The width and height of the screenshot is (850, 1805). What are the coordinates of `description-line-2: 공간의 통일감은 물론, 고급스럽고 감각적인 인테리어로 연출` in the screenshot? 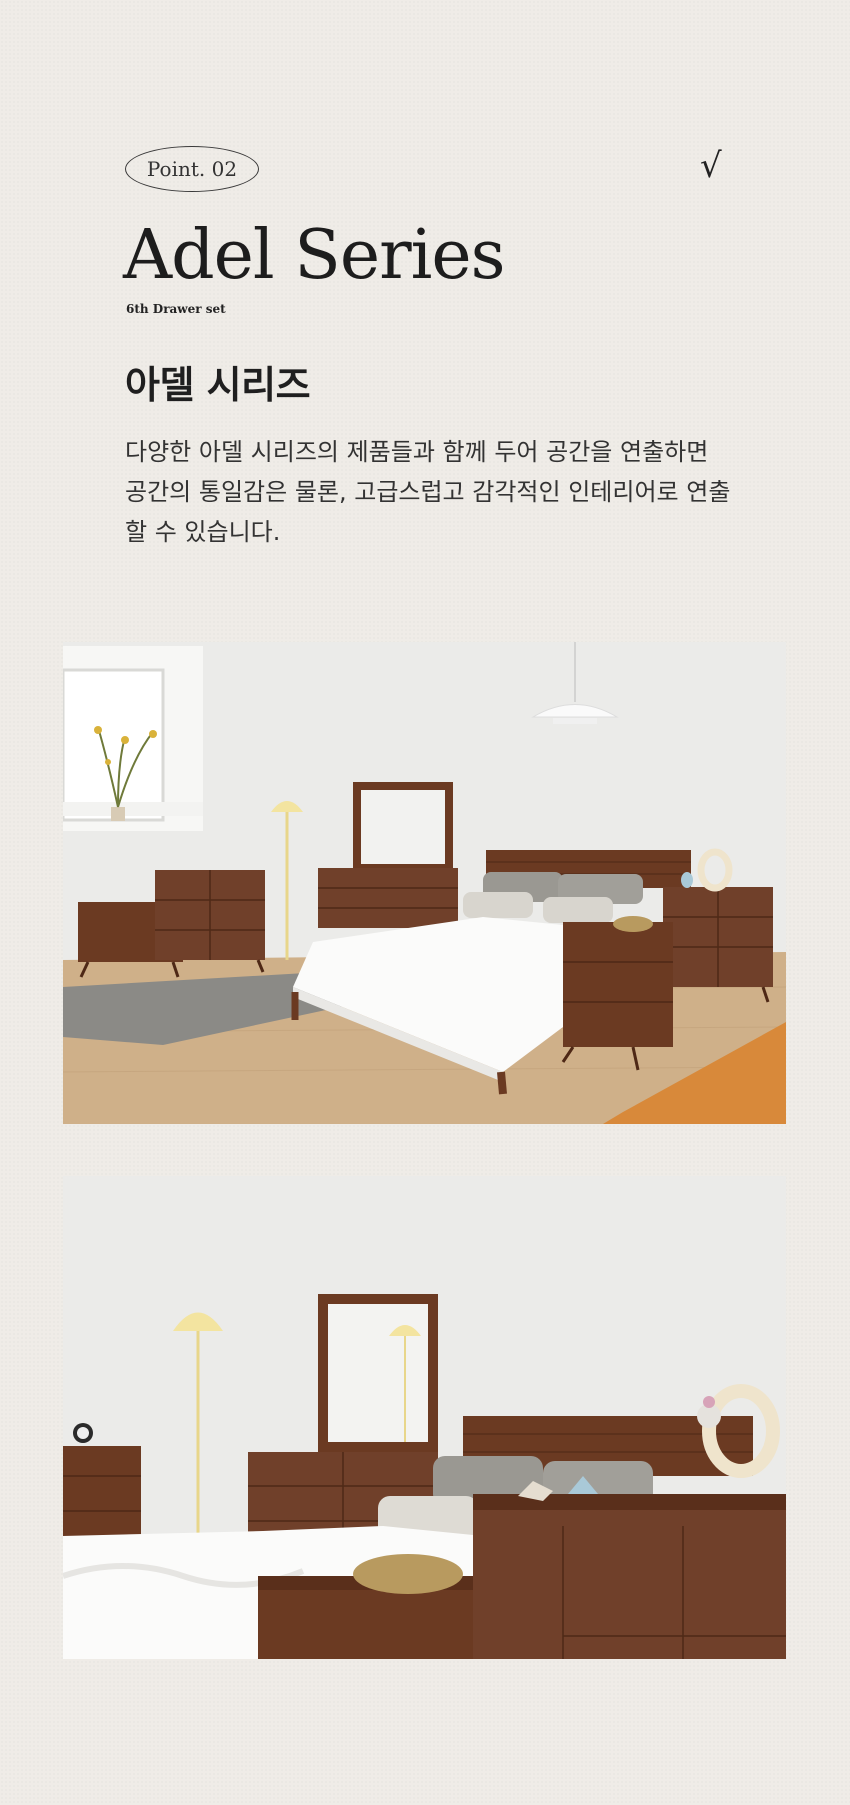 It's located at (428, 492).